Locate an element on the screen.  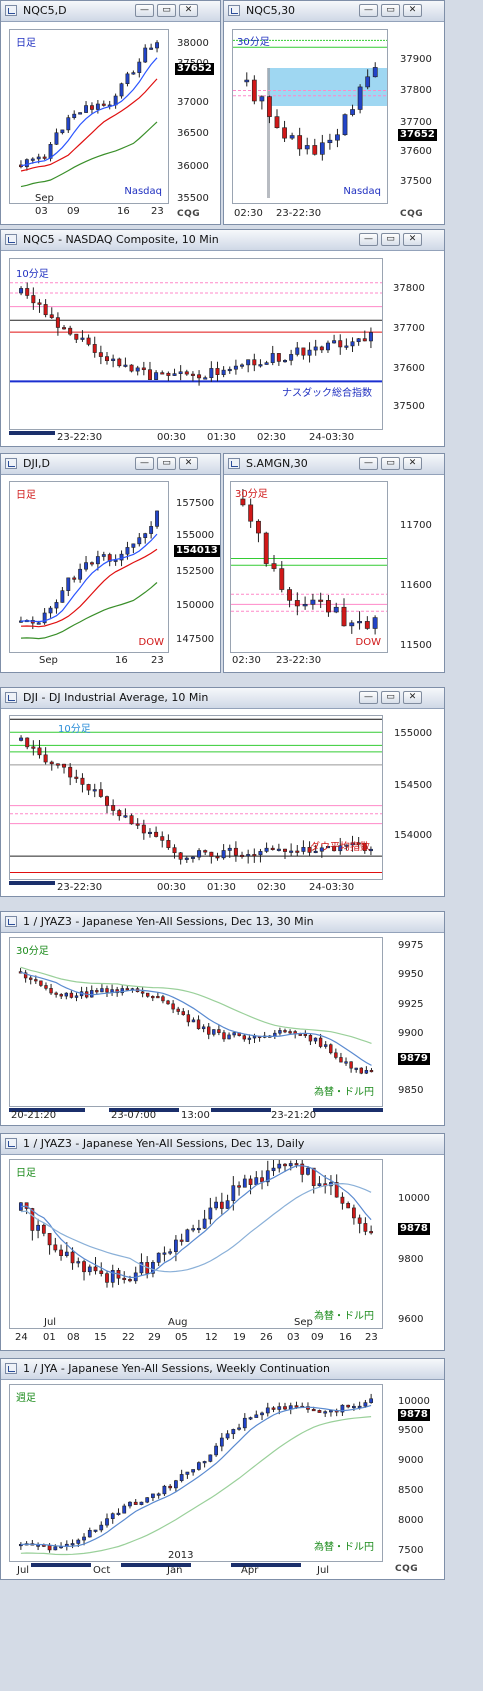
window-title: NQC5,30 is located at coordinates (271, 10).